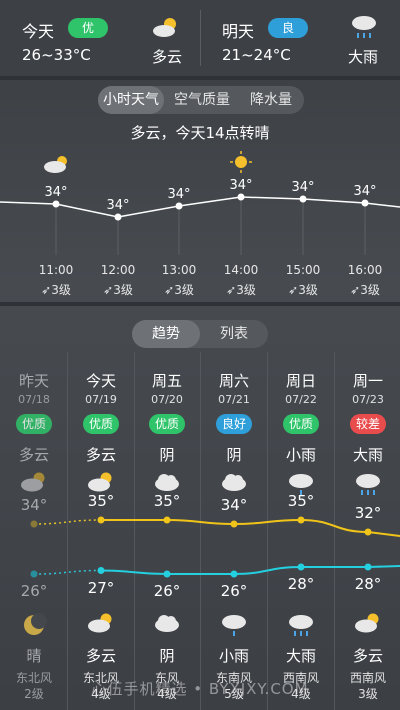 This screenshot has height=710, width=400. Describe the element at coordinates (303, 270) in the screenshot. I see `hour-time-label: 15:00` at that location.